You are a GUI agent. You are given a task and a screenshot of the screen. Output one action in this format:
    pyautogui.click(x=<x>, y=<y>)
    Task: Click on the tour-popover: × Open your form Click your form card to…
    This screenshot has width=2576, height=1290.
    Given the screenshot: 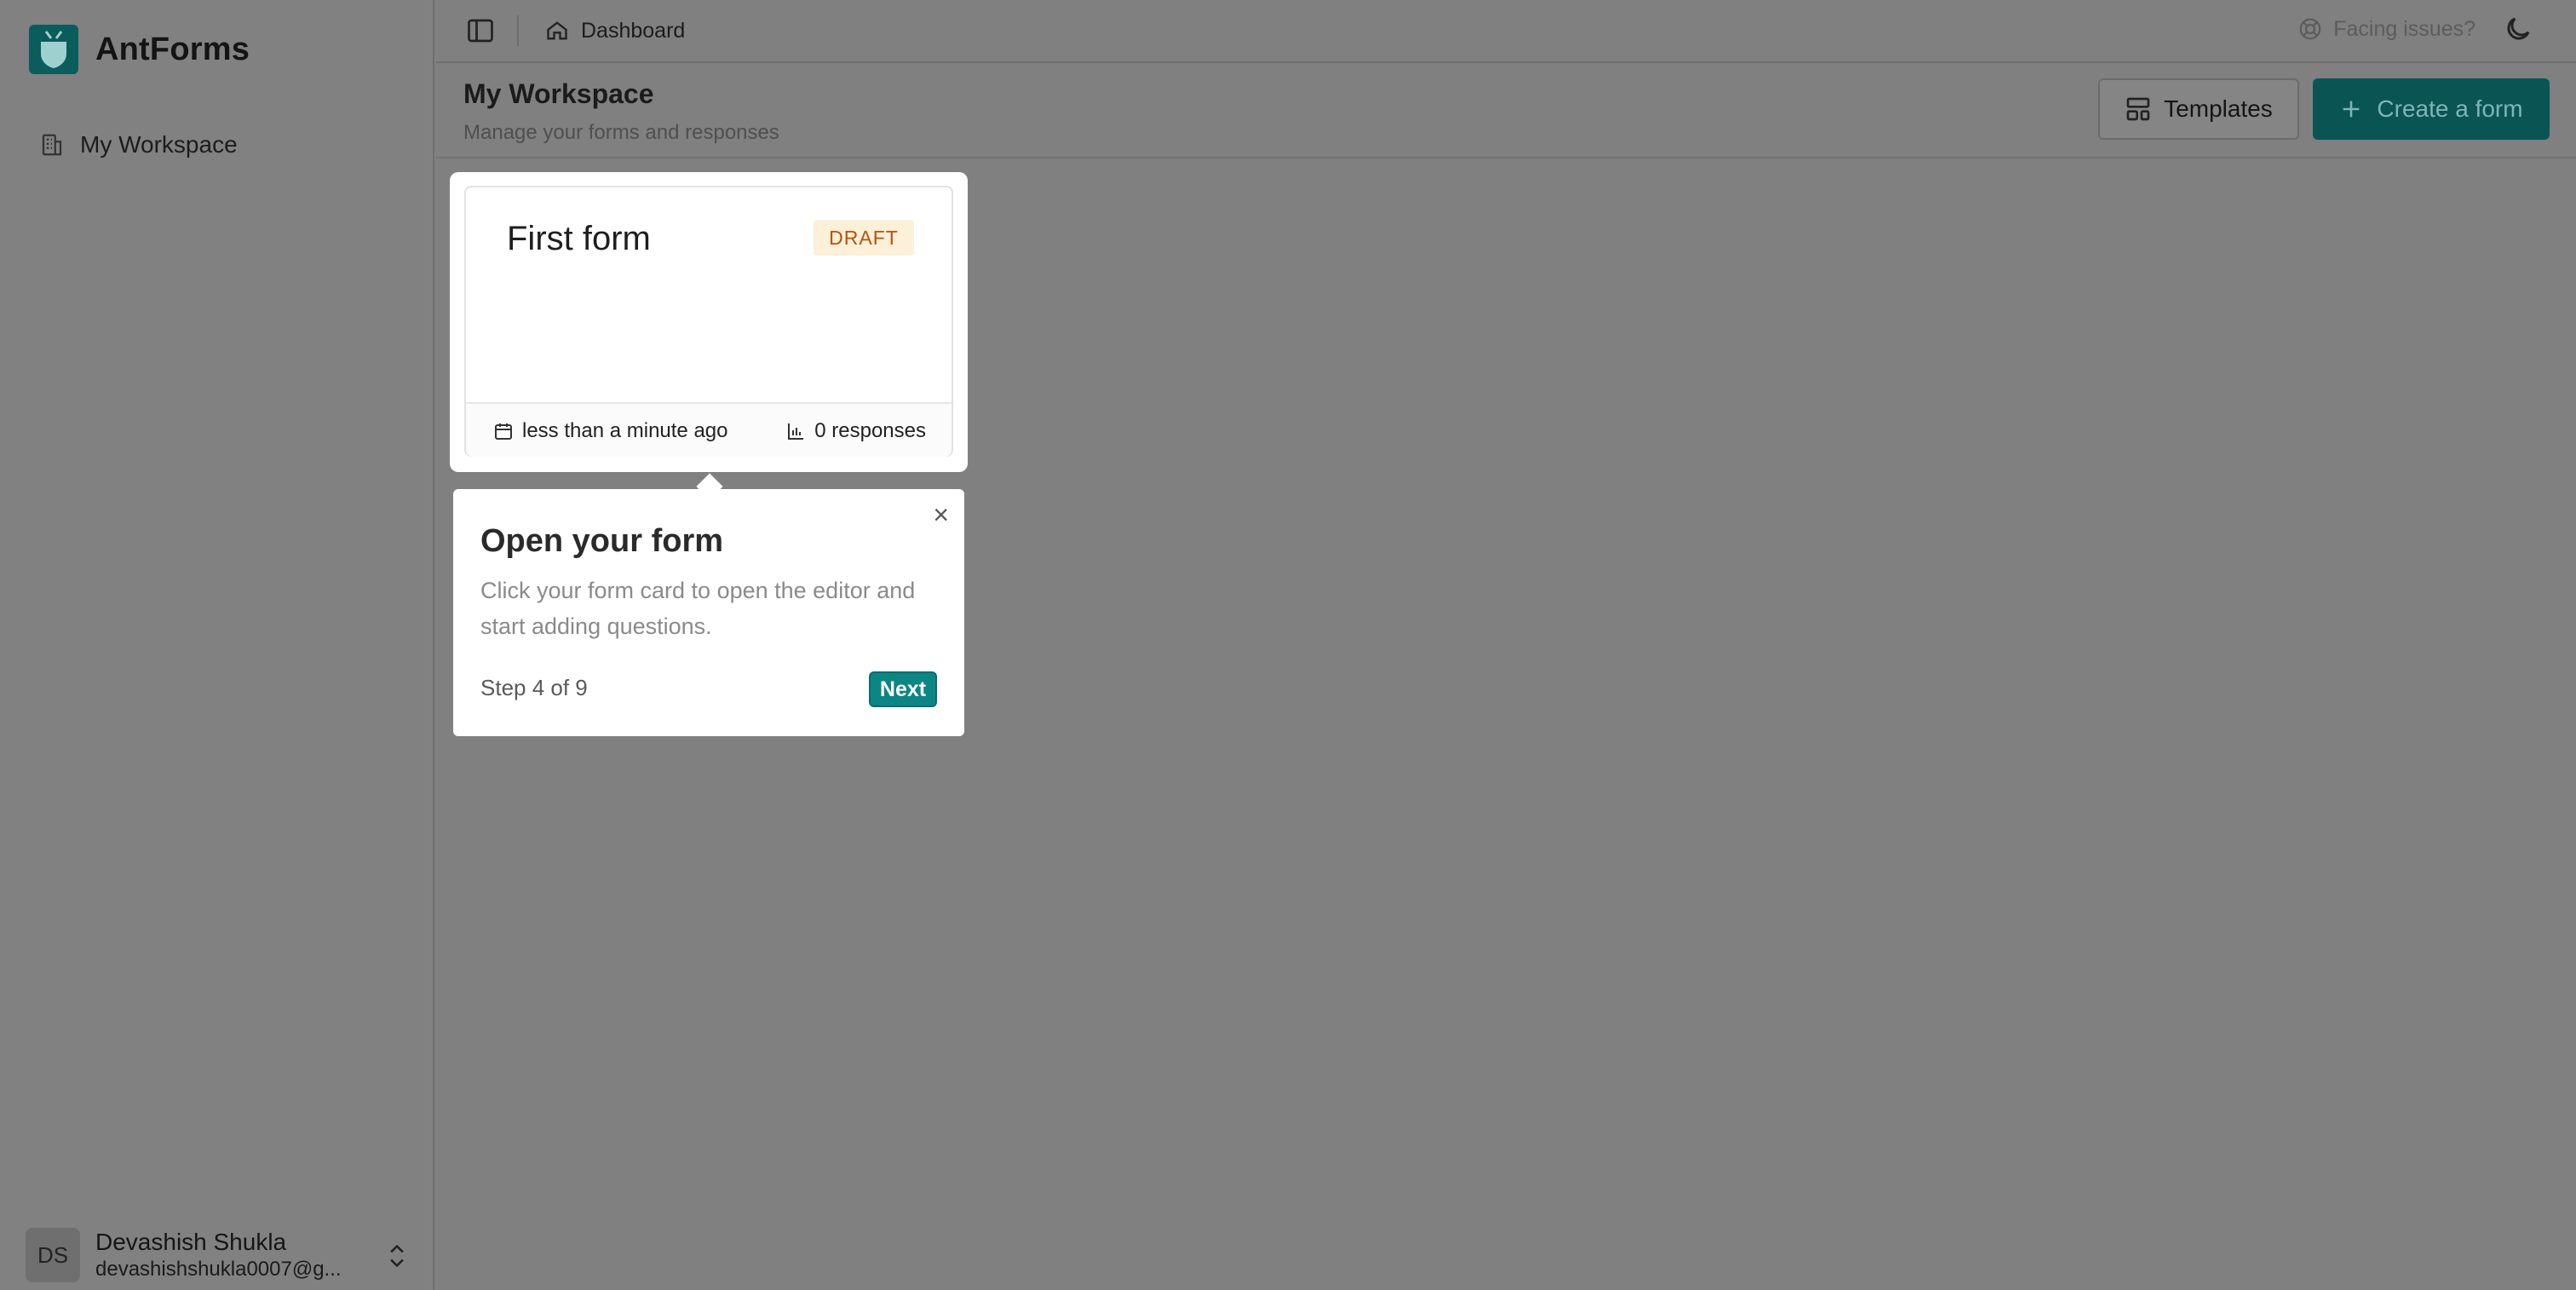 What is the action you would take?
    pyautogui.click(x=708, y=613)
    